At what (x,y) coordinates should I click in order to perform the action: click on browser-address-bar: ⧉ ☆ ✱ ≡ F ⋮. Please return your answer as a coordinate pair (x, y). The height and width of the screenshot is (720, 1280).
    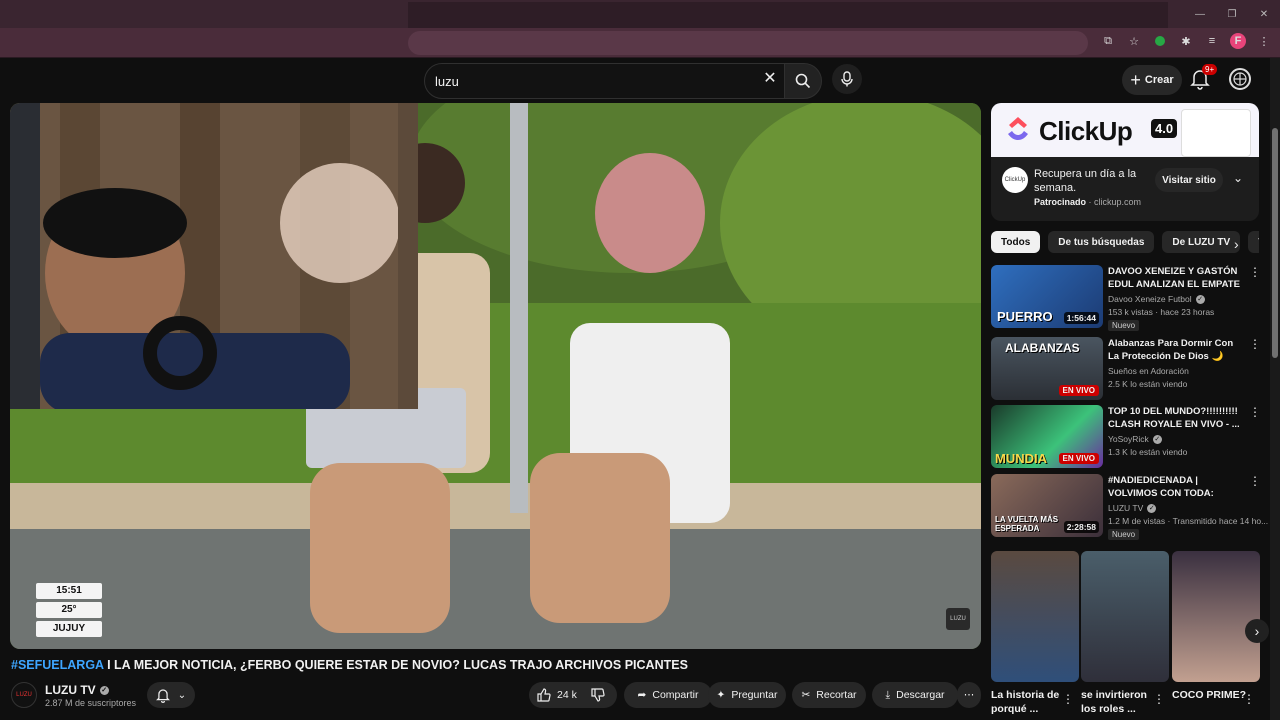
    Looking at the image, I should click on (640, 43).